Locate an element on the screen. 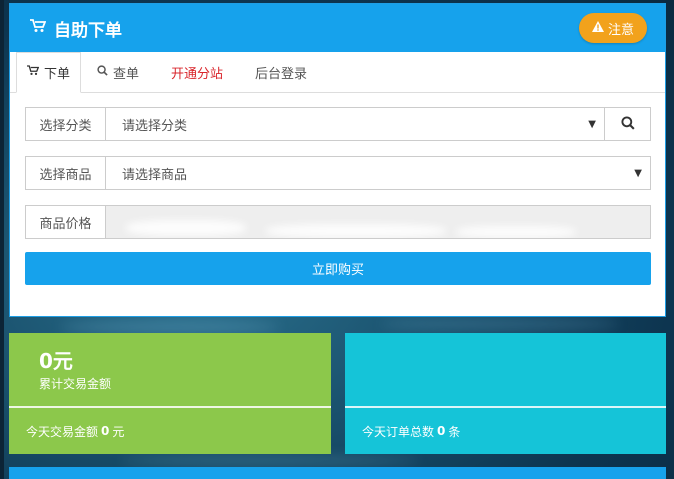 This screenshot has width=674, height=479. product-row: 选择商品 请选择商品 ▼ is located at coordinates (338, 173).